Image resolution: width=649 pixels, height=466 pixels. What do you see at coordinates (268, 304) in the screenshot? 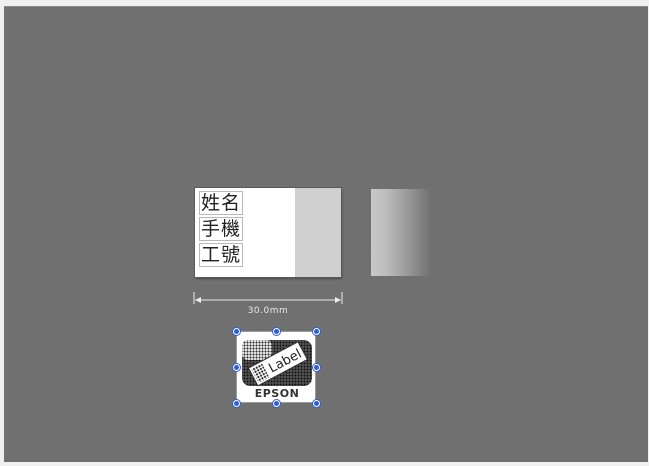
I see `label-width-dimension: 30.0mm` at bounding box center [268, 304].